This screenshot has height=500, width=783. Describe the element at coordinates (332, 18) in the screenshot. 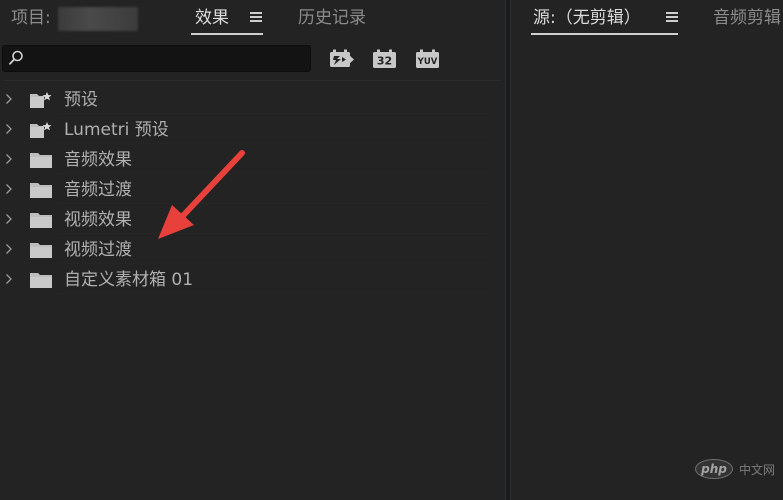

I see `tab-history: 历史记录` at that location.